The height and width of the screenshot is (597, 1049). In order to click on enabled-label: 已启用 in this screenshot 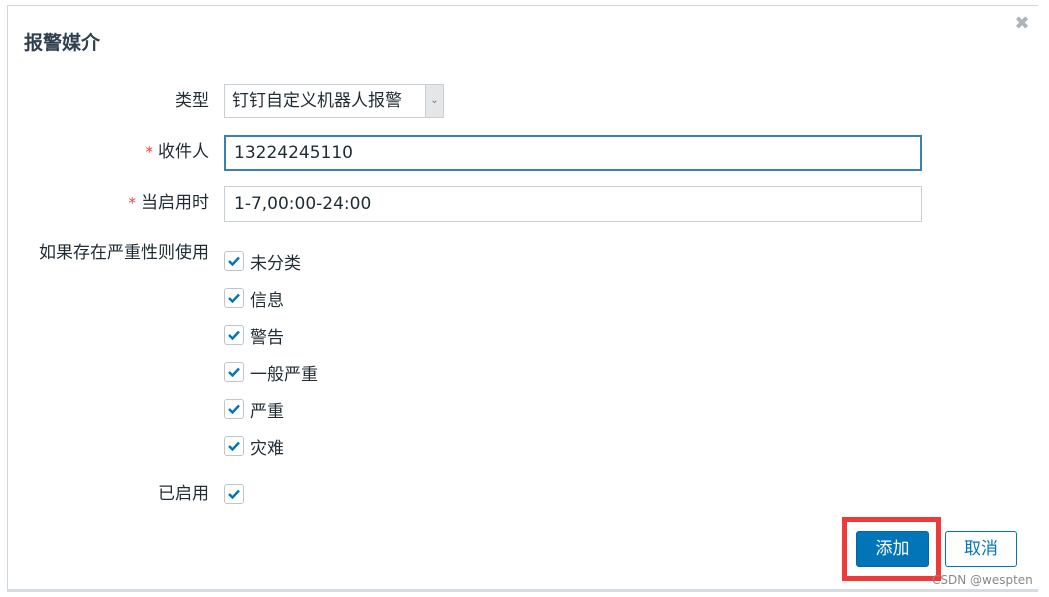, I will do `click(183, 494)`.